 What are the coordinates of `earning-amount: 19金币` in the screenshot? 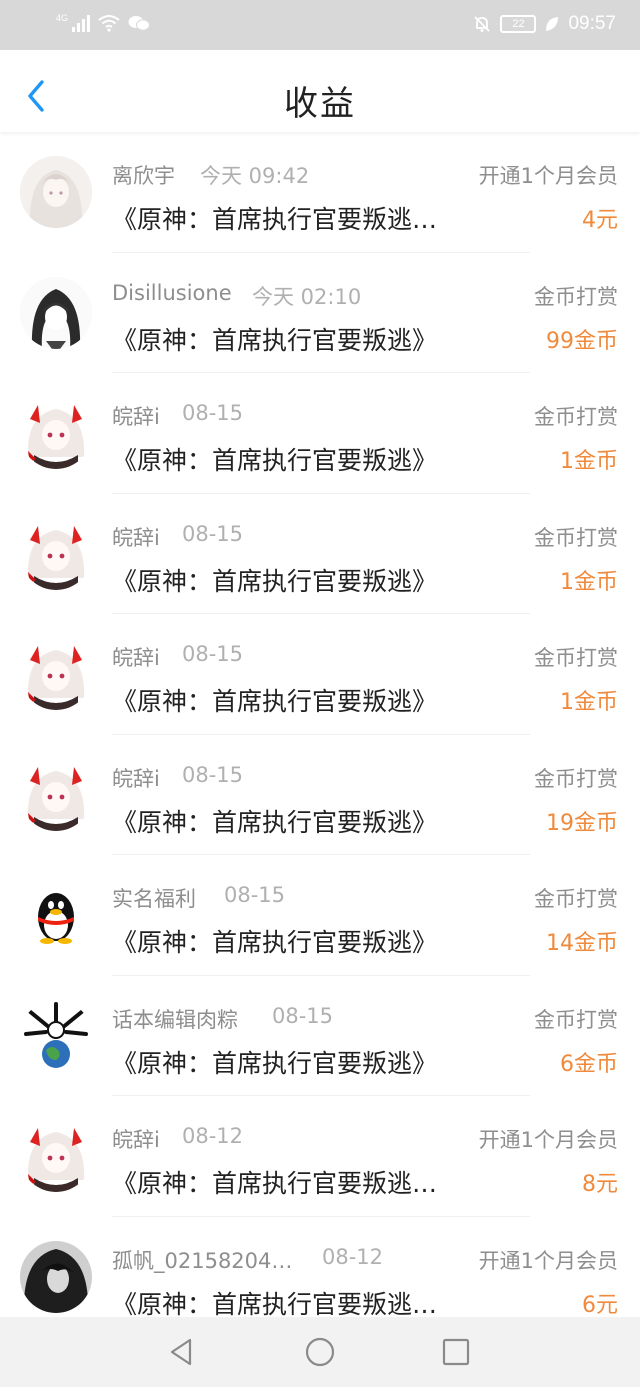 It's located at (582, 823).